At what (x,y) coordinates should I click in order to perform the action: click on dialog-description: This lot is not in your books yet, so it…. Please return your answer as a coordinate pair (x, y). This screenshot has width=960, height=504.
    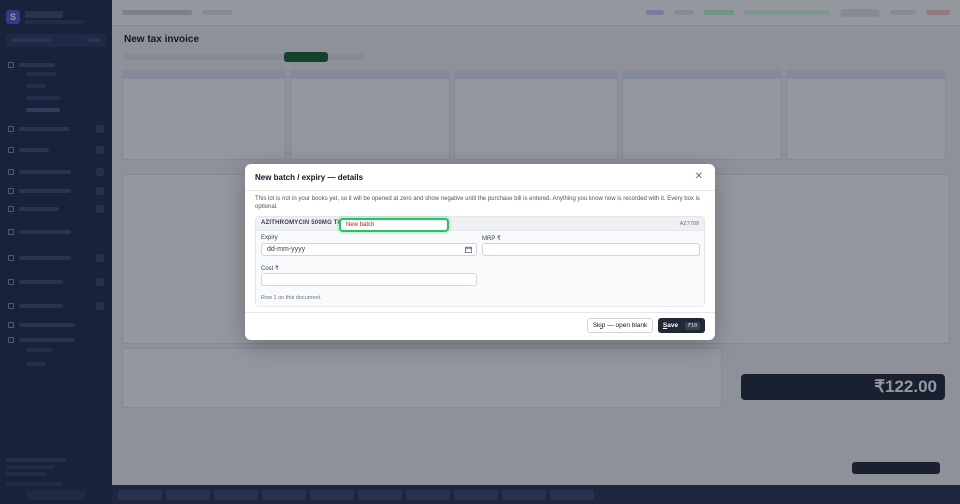
    Looking at the image, I should click on (477, 203).